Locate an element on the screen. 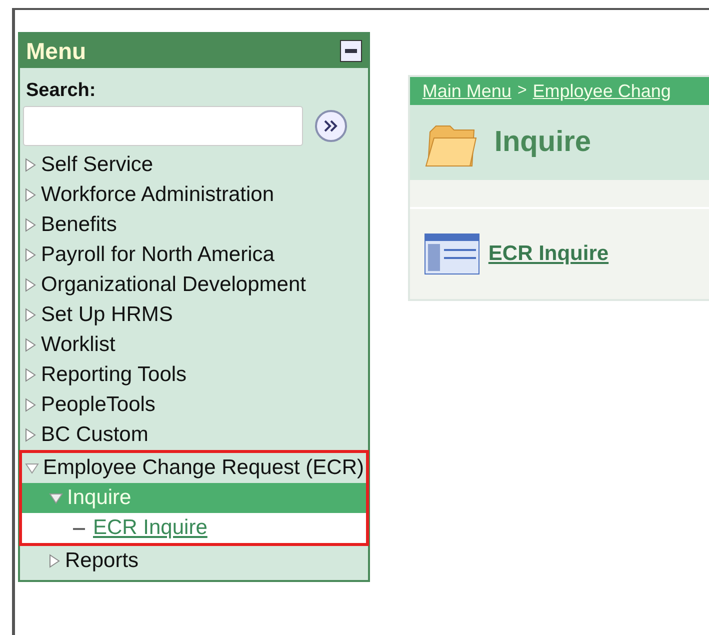  minus-icon is located at coordinates (351, 51).